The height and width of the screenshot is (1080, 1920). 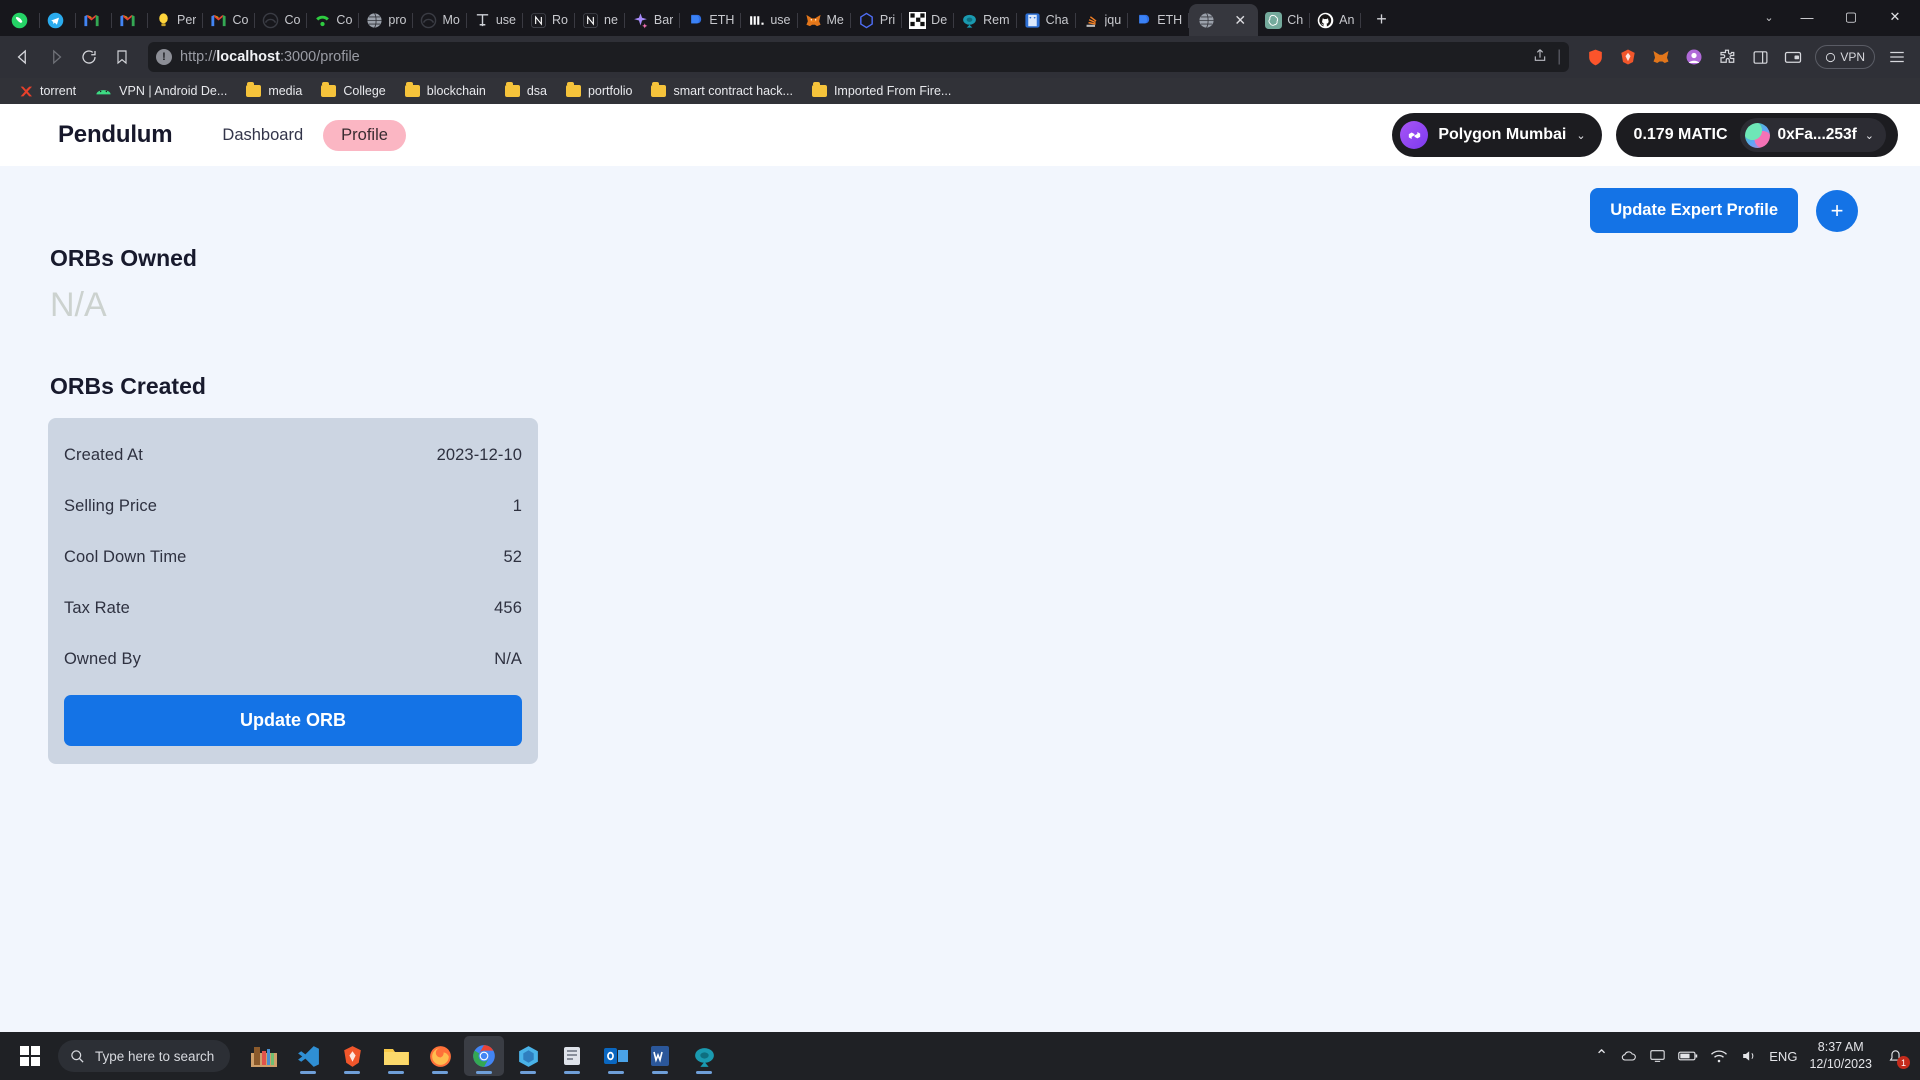 What do you see at coordinates (536, 91) in the screenshot?
I see `bookmark-label: dsa` at bounding box center [536, 91].